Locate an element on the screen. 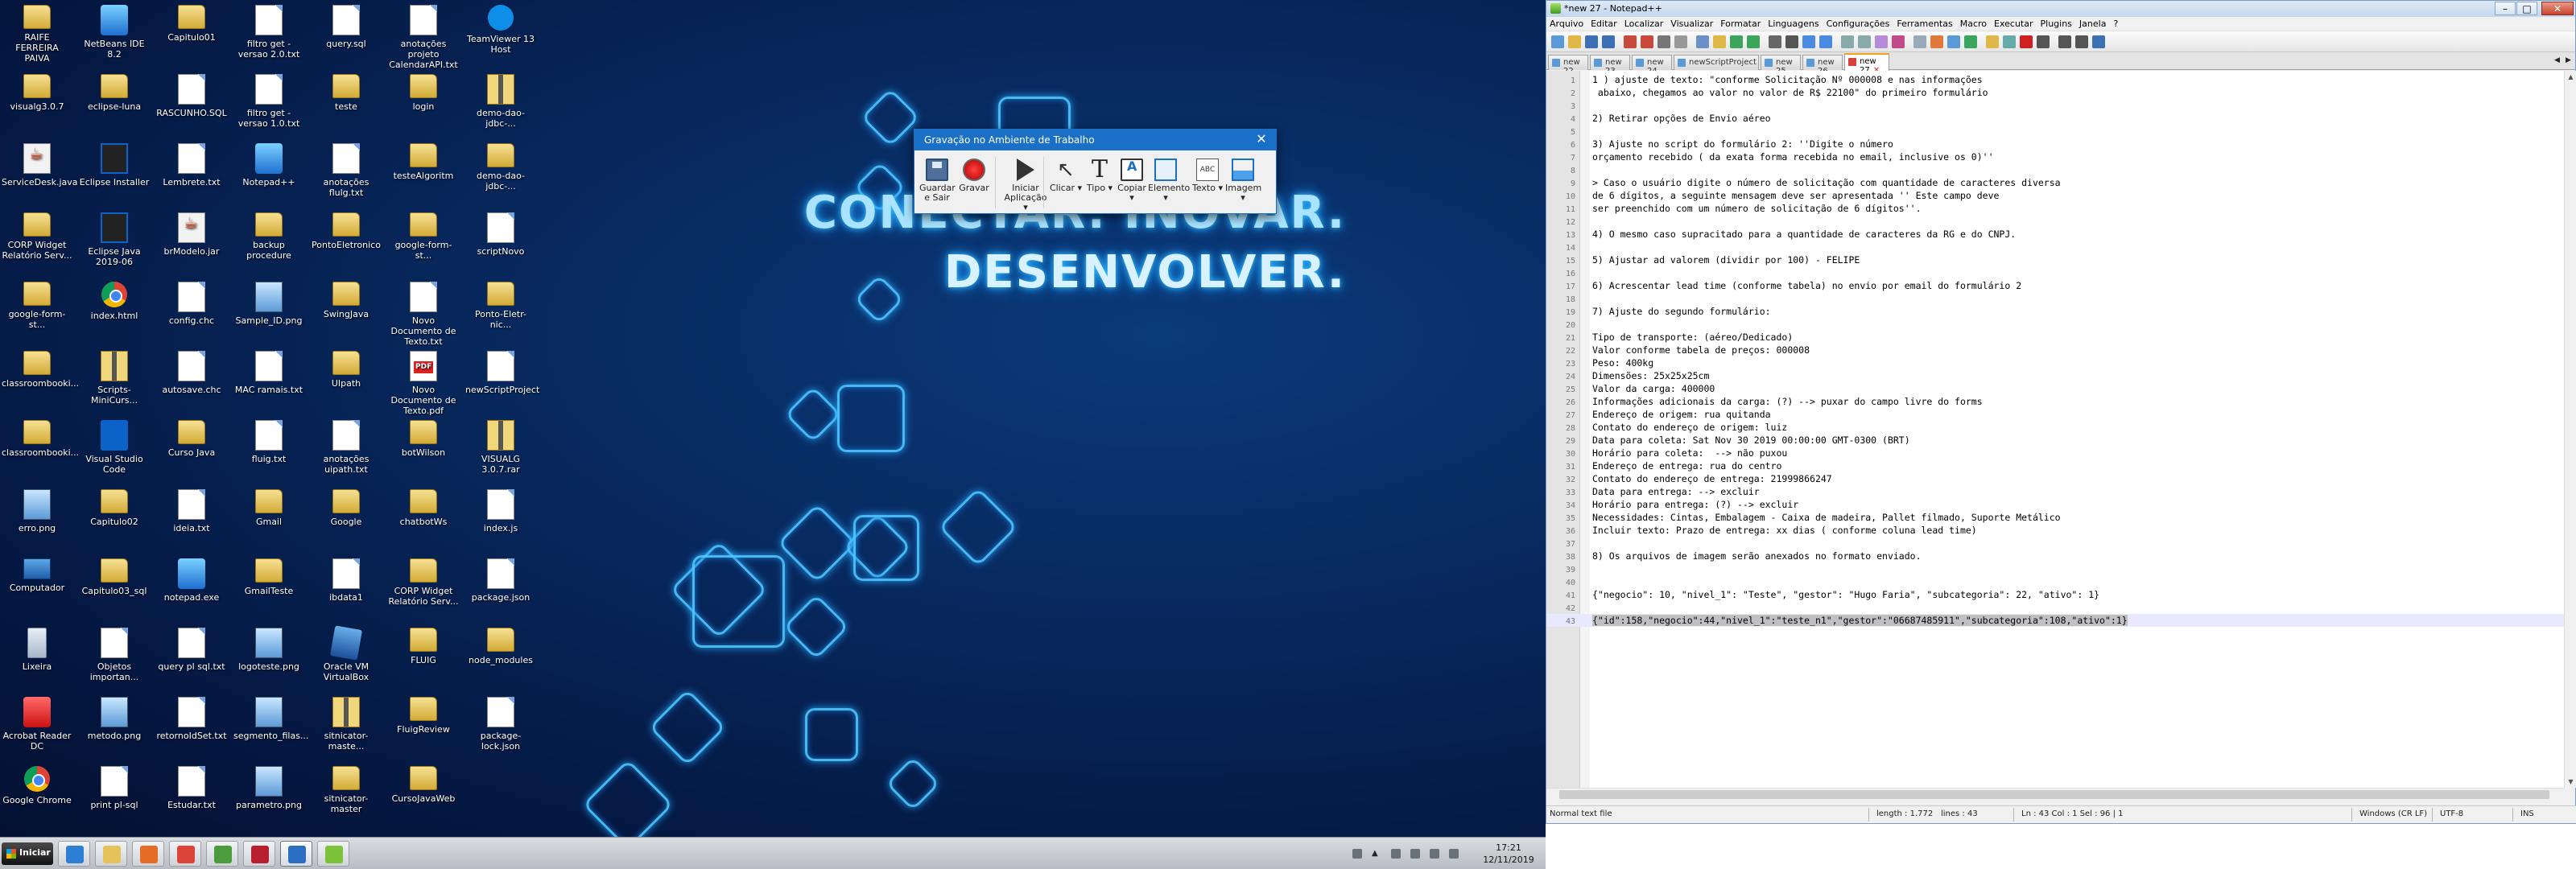 This screenshot has height=869, width=2576. menu-item: Plugins is located at coordinates (2056, 24).